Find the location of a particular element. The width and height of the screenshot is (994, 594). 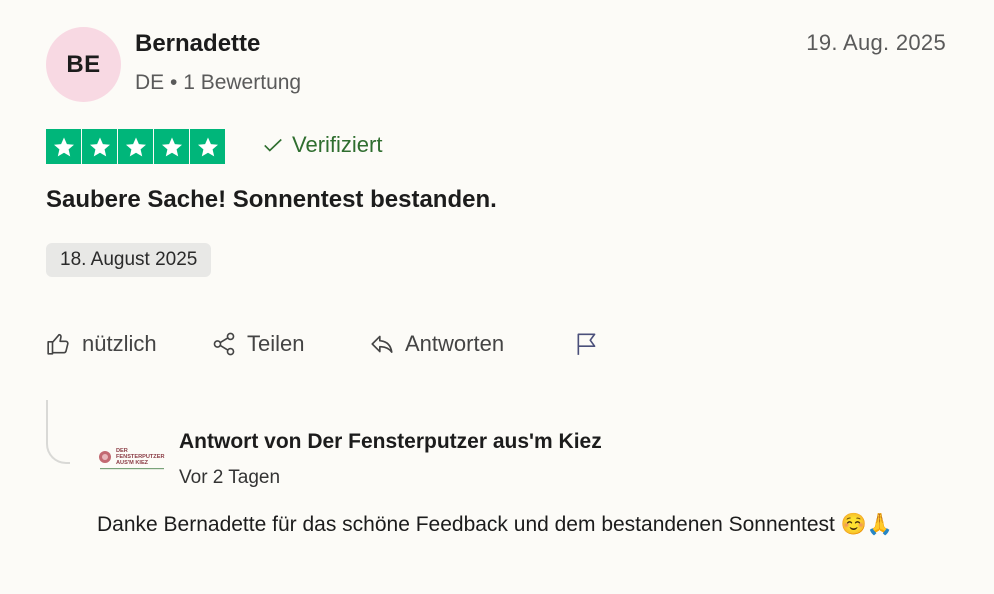

review-date: 19. Aug. 2025 is located at coordinates (876, 42).